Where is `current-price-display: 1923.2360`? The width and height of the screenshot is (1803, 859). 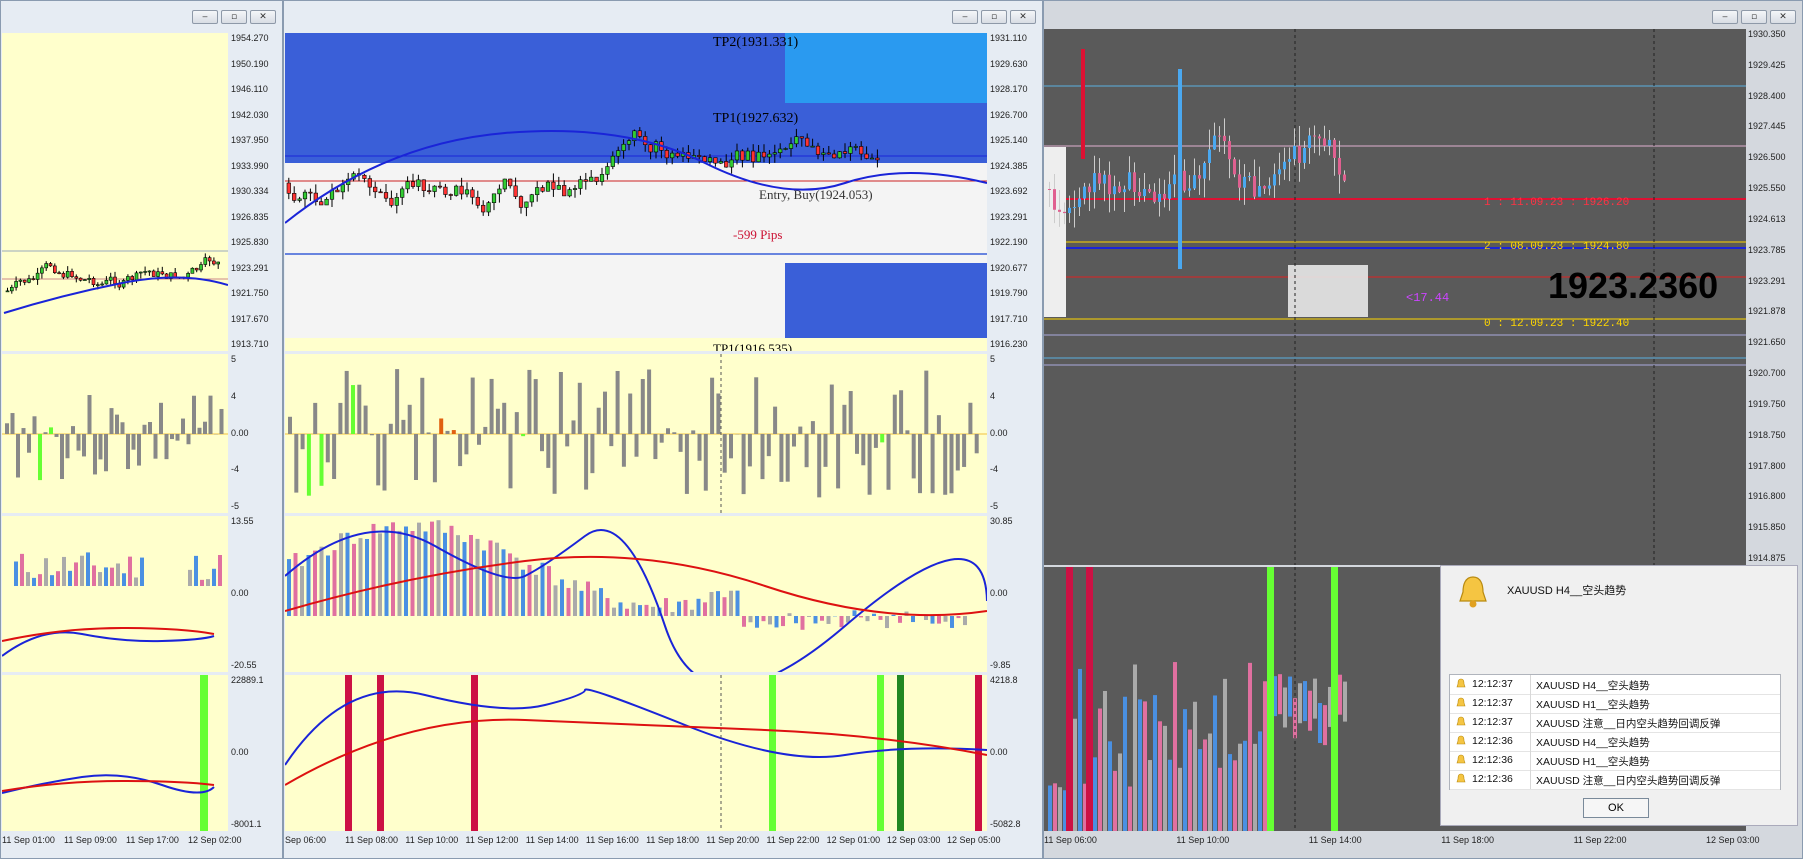 current-price-display: 1923.2360 is located at coordinates (1633, 285).